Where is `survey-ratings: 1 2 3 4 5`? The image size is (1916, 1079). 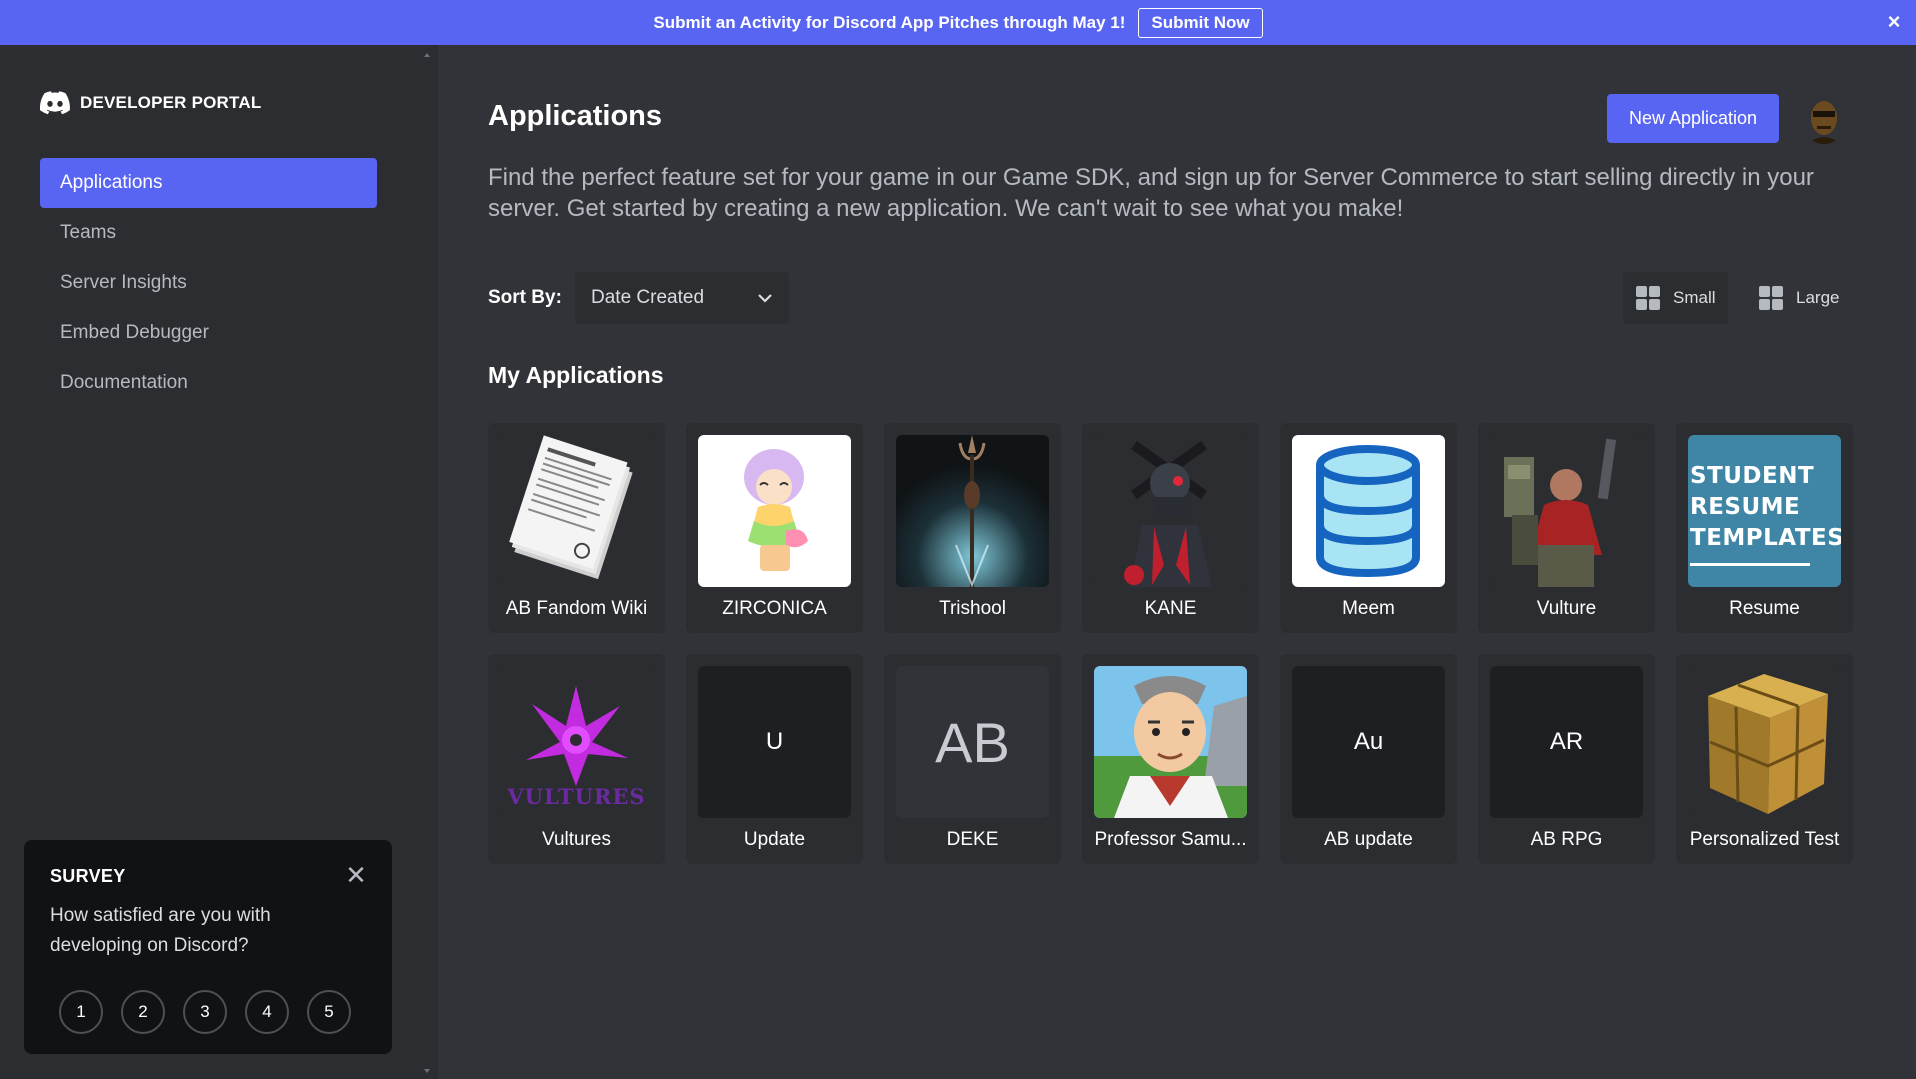
survey-ratings: 1 2 3 4 5 is located at coordinates (205, 1012).